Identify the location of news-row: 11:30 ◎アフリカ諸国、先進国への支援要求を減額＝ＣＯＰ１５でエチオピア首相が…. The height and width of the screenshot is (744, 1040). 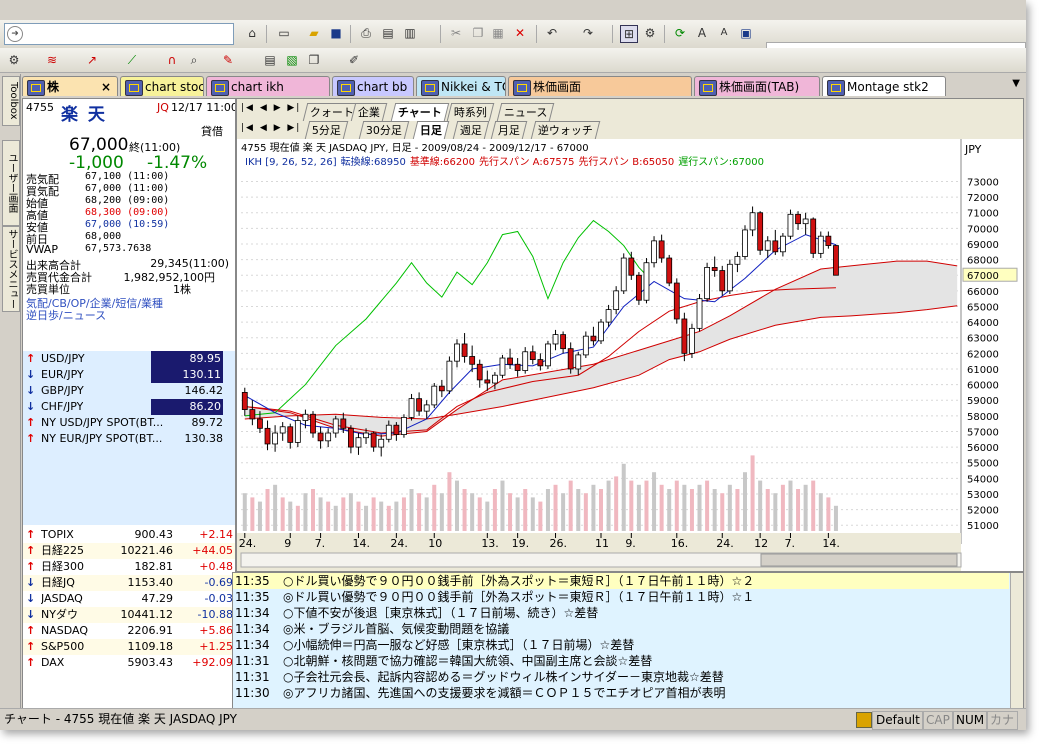
(621, 693).